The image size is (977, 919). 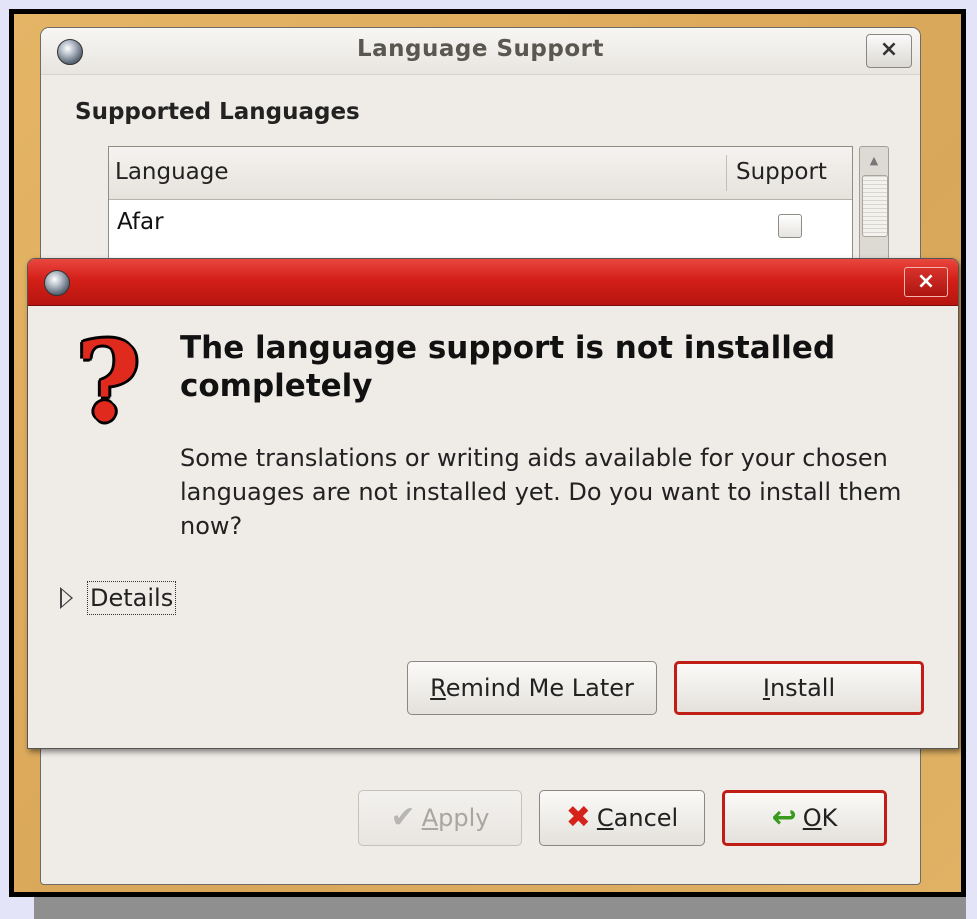 What do you see at coordinates (403, 817) in the screenshot?
I see `checkmark-icon: ✔` at bounding box center [403, 817].